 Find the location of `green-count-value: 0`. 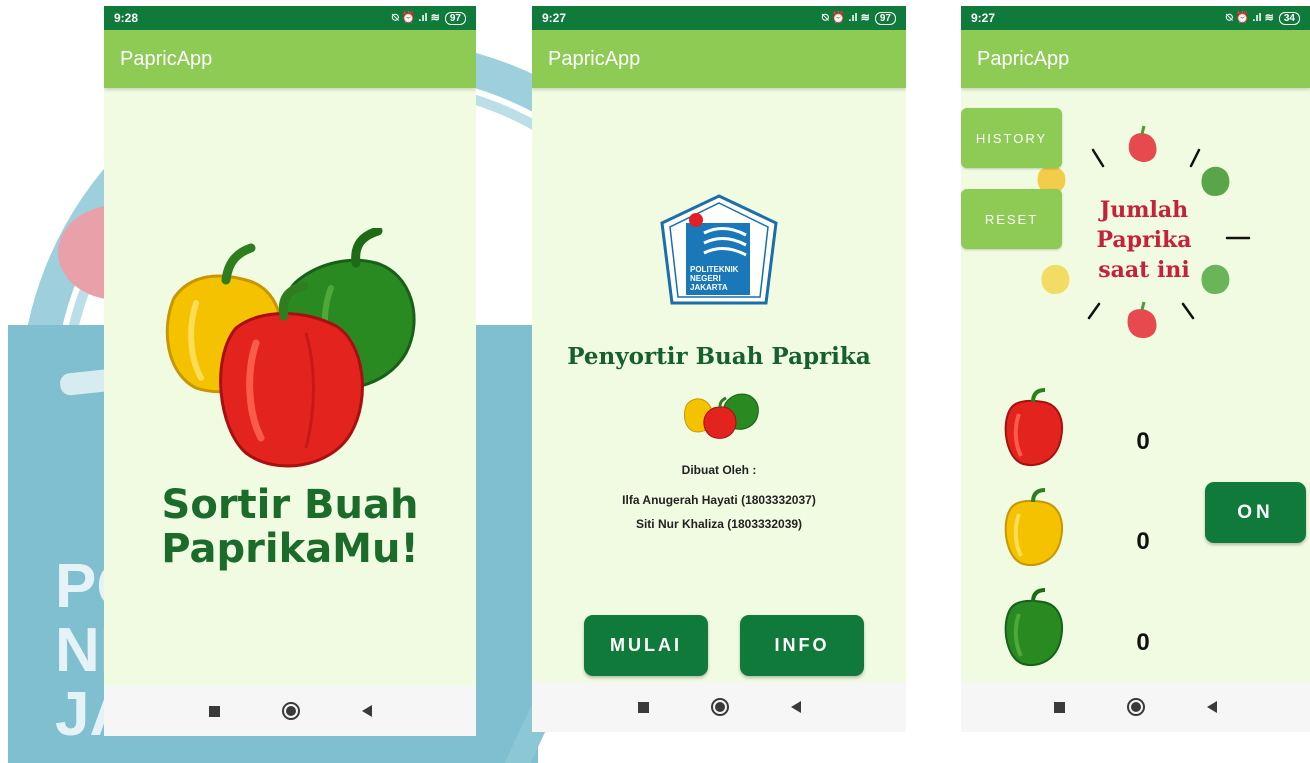

green-count-value: 0 is located at coordinates (1143, 642).